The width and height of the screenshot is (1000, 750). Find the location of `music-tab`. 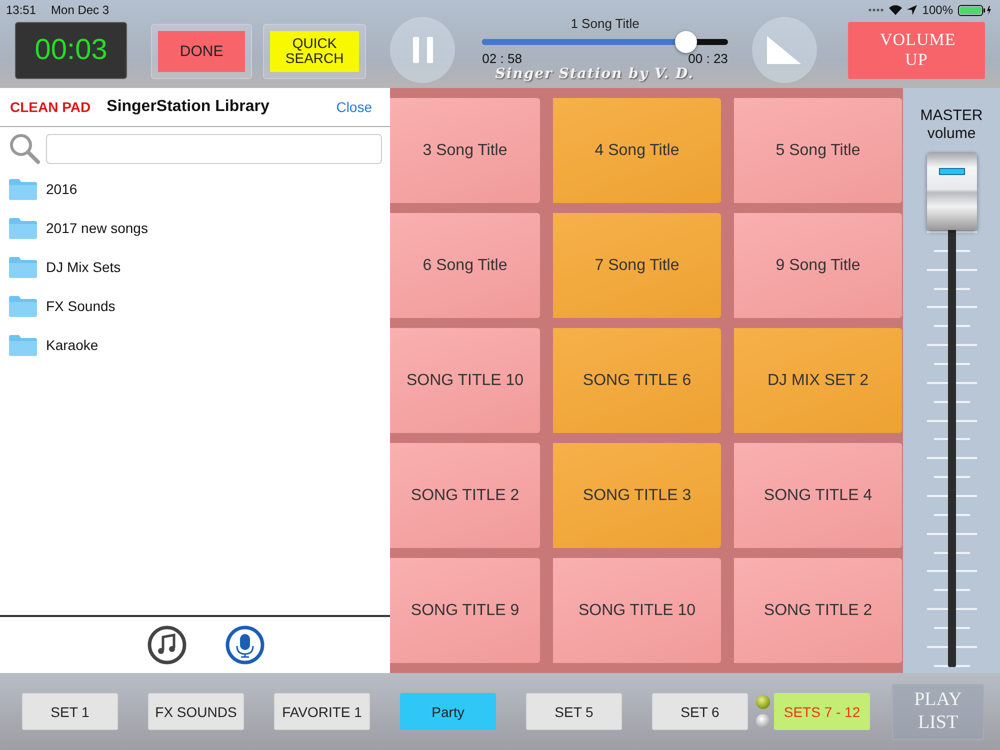

music-tab is located at coordinates (167, 645).